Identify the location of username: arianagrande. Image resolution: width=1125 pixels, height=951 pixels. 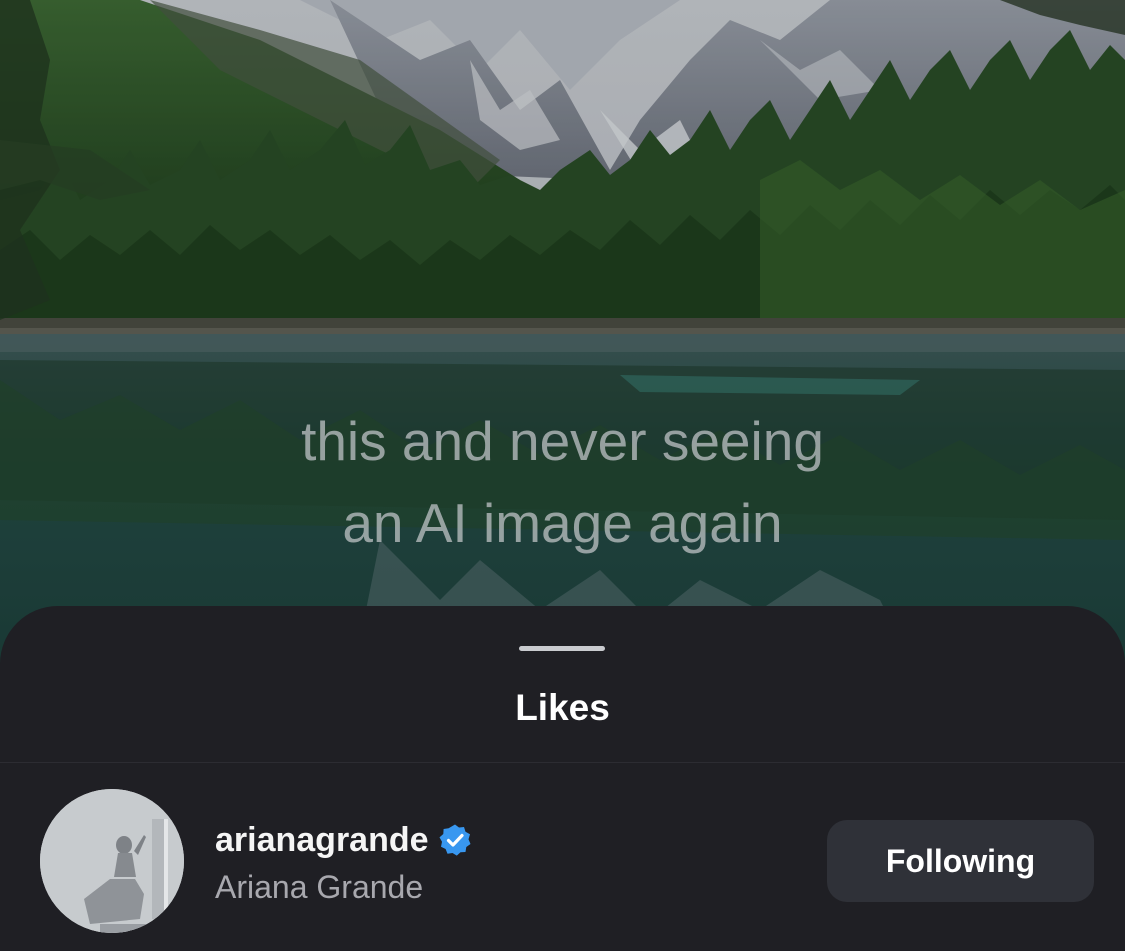
(322, 840).